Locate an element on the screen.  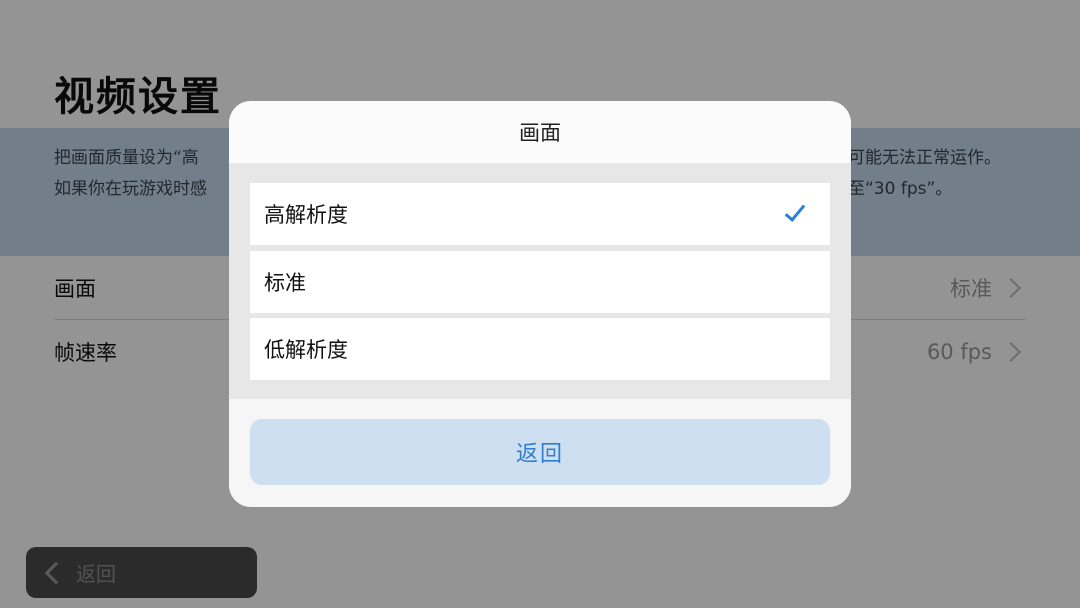
dialog-back-button: 返回 is located at coordinates (540, 452).